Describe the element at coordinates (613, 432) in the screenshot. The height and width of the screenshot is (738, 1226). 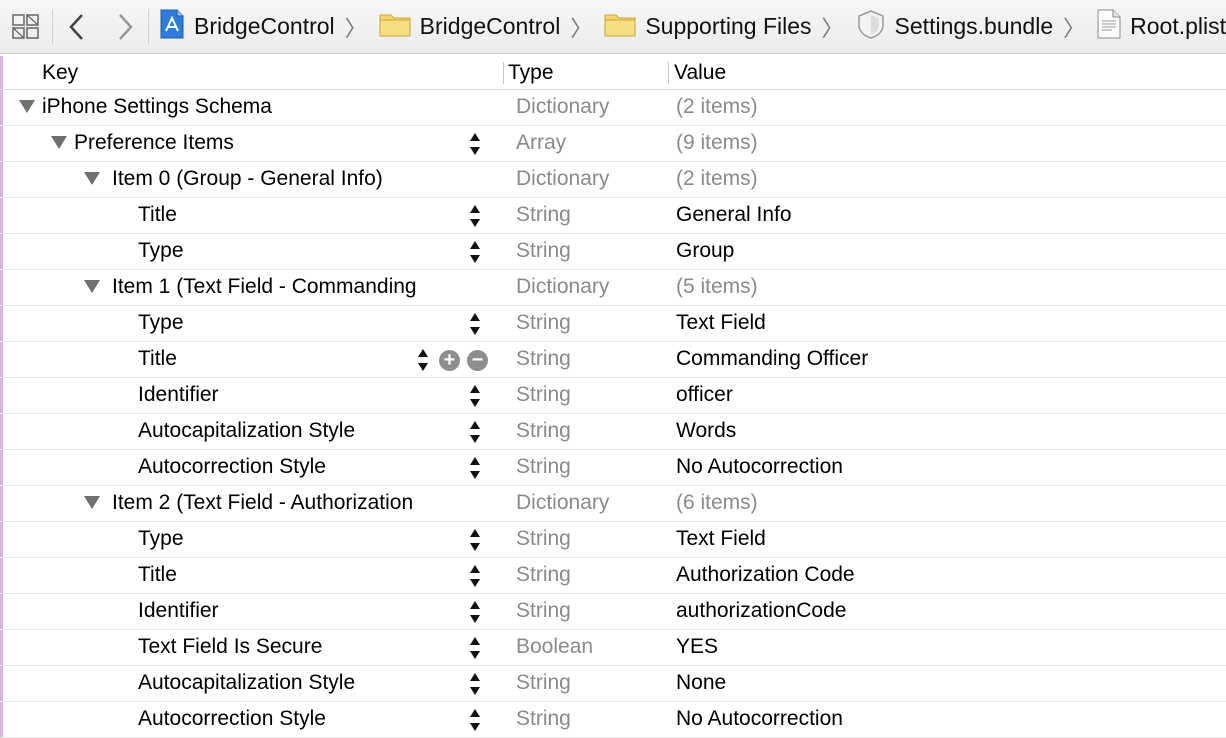
I see `plist-row: Autocapitalization Style String Words` at that location.